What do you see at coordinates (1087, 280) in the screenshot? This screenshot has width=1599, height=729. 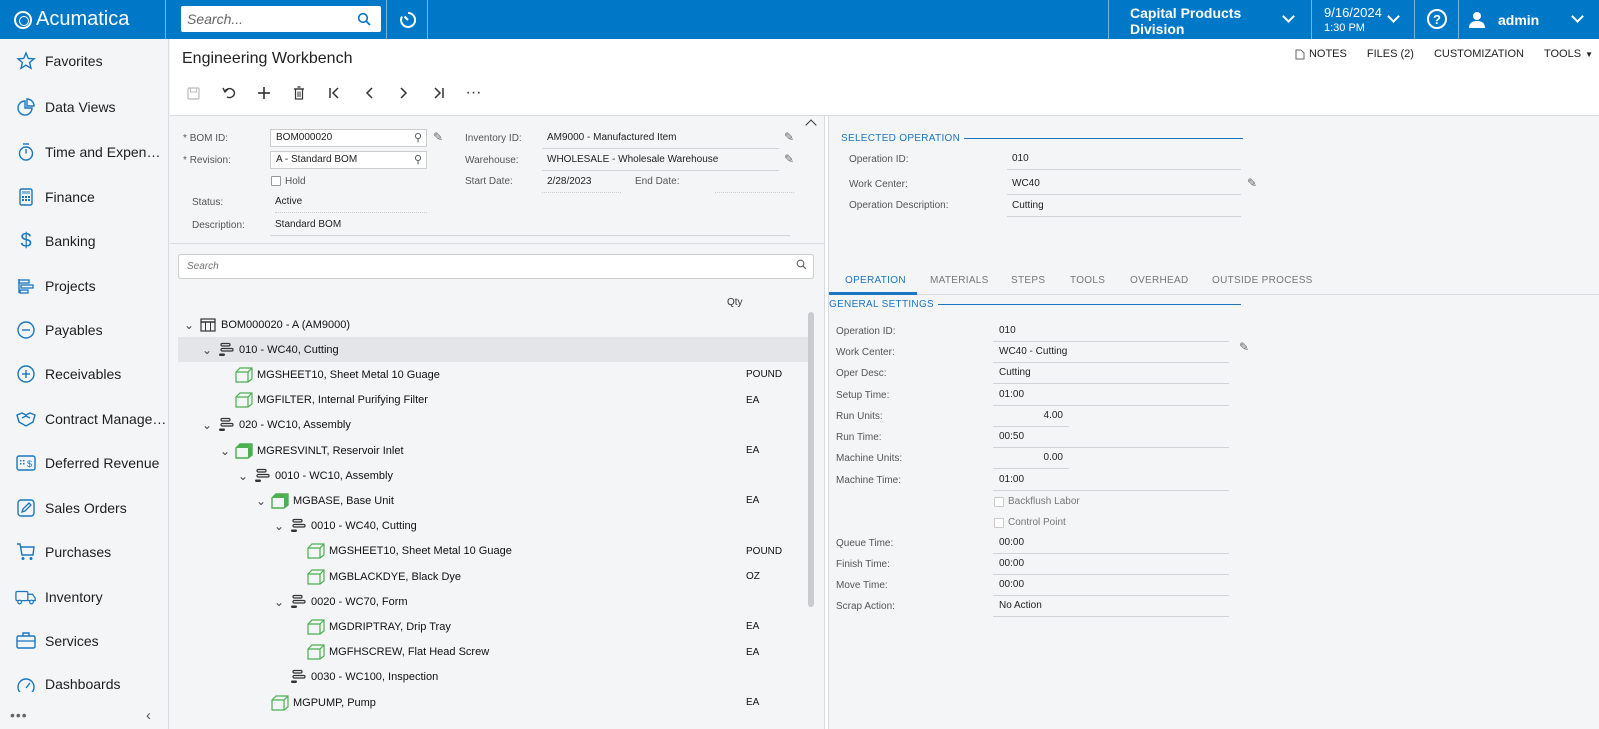 I see `tab-tools: TOOLS` at bounding box center [1087, 280].